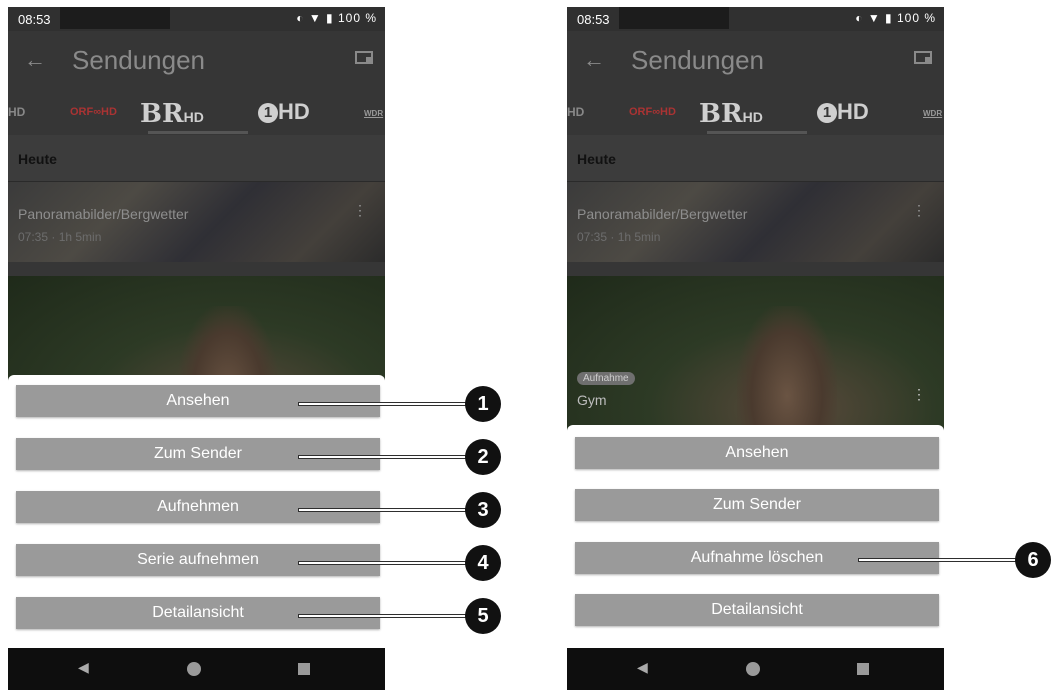 The height and width of the screenshot is (690, 1053). Describe the element at coordinates (198, 560) in the screenshot. I see `record-series-button: Serie aufnehmen` at that location.